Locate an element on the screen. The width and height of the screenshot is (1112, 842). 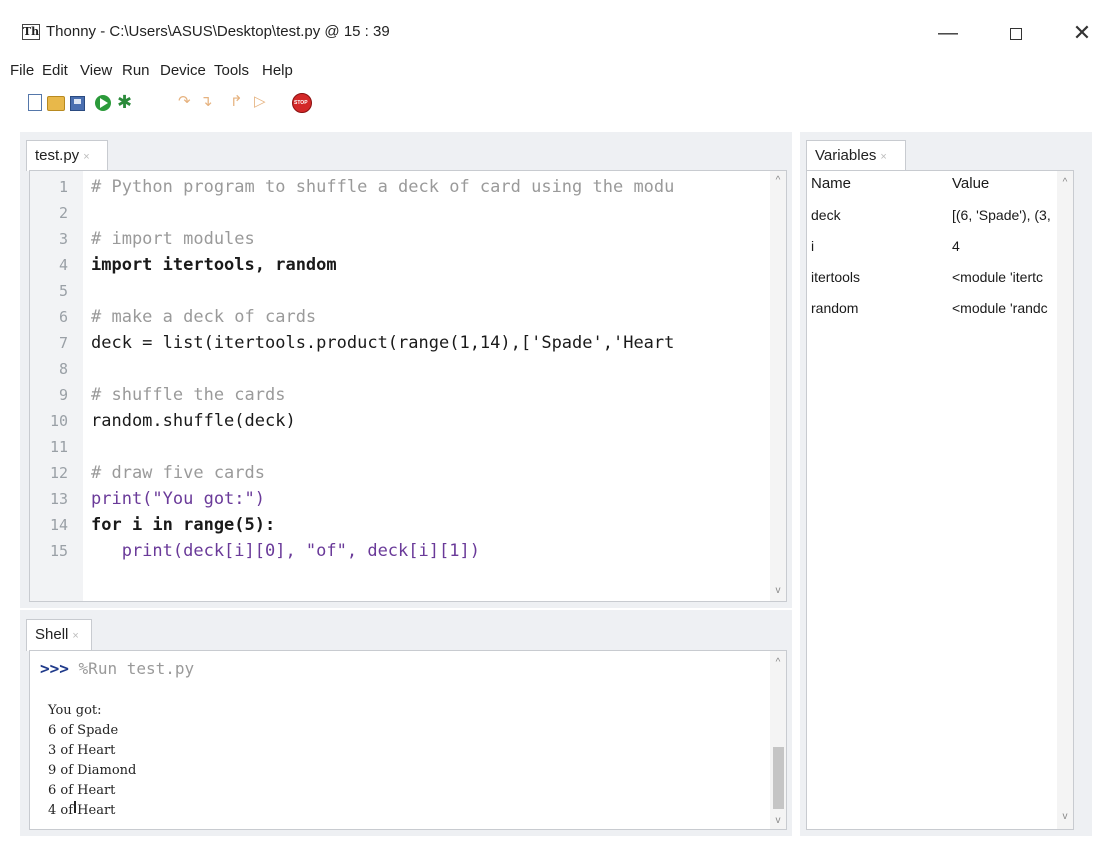
prompt-marker: >>> is located at coordinates (54, 668).